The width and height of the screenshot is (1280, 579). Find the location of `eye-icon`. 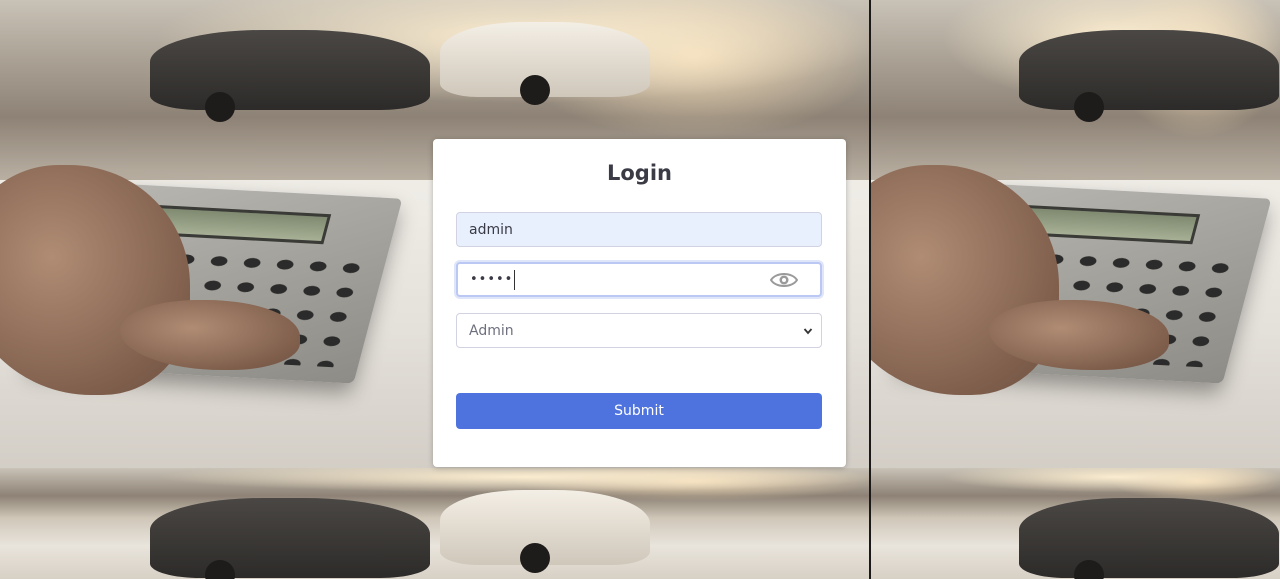

eye-icon is located at coordinates (784, 280).